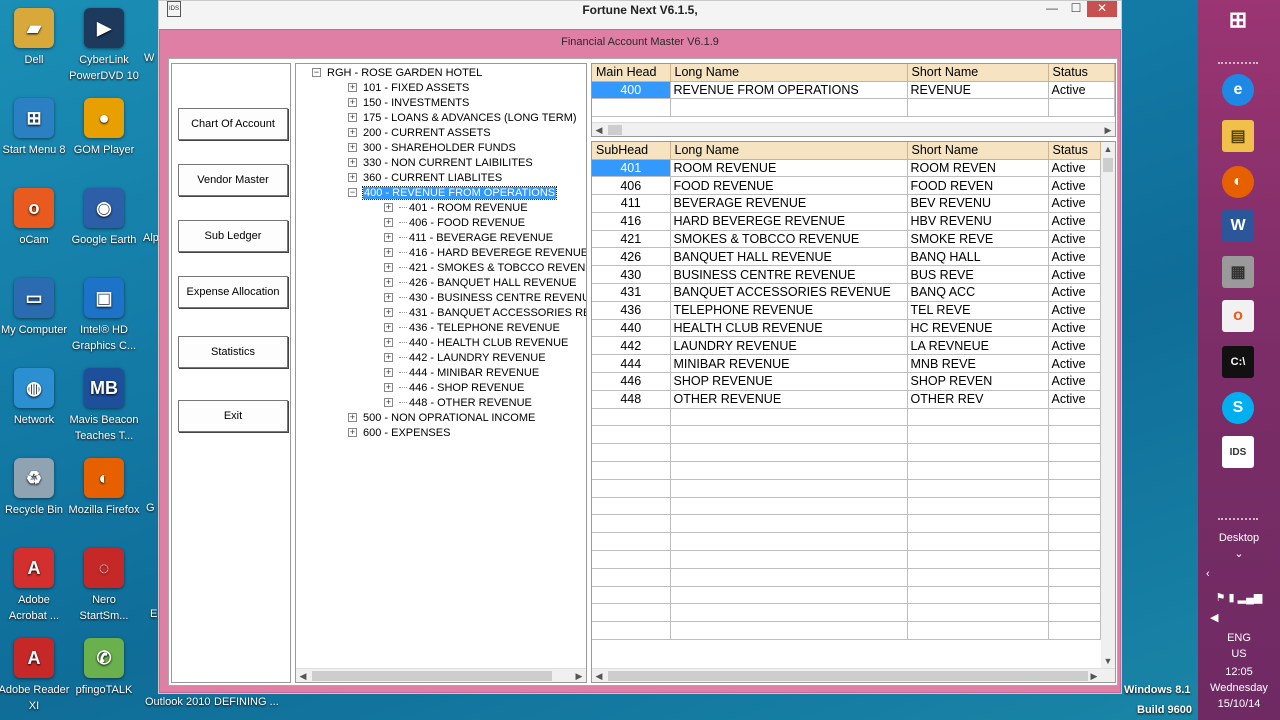 This screenshot has height=720, width=1280. Describe the element at coordinates (631, 186) in the screenshot. I see `cell-subhead: 406` at that location.